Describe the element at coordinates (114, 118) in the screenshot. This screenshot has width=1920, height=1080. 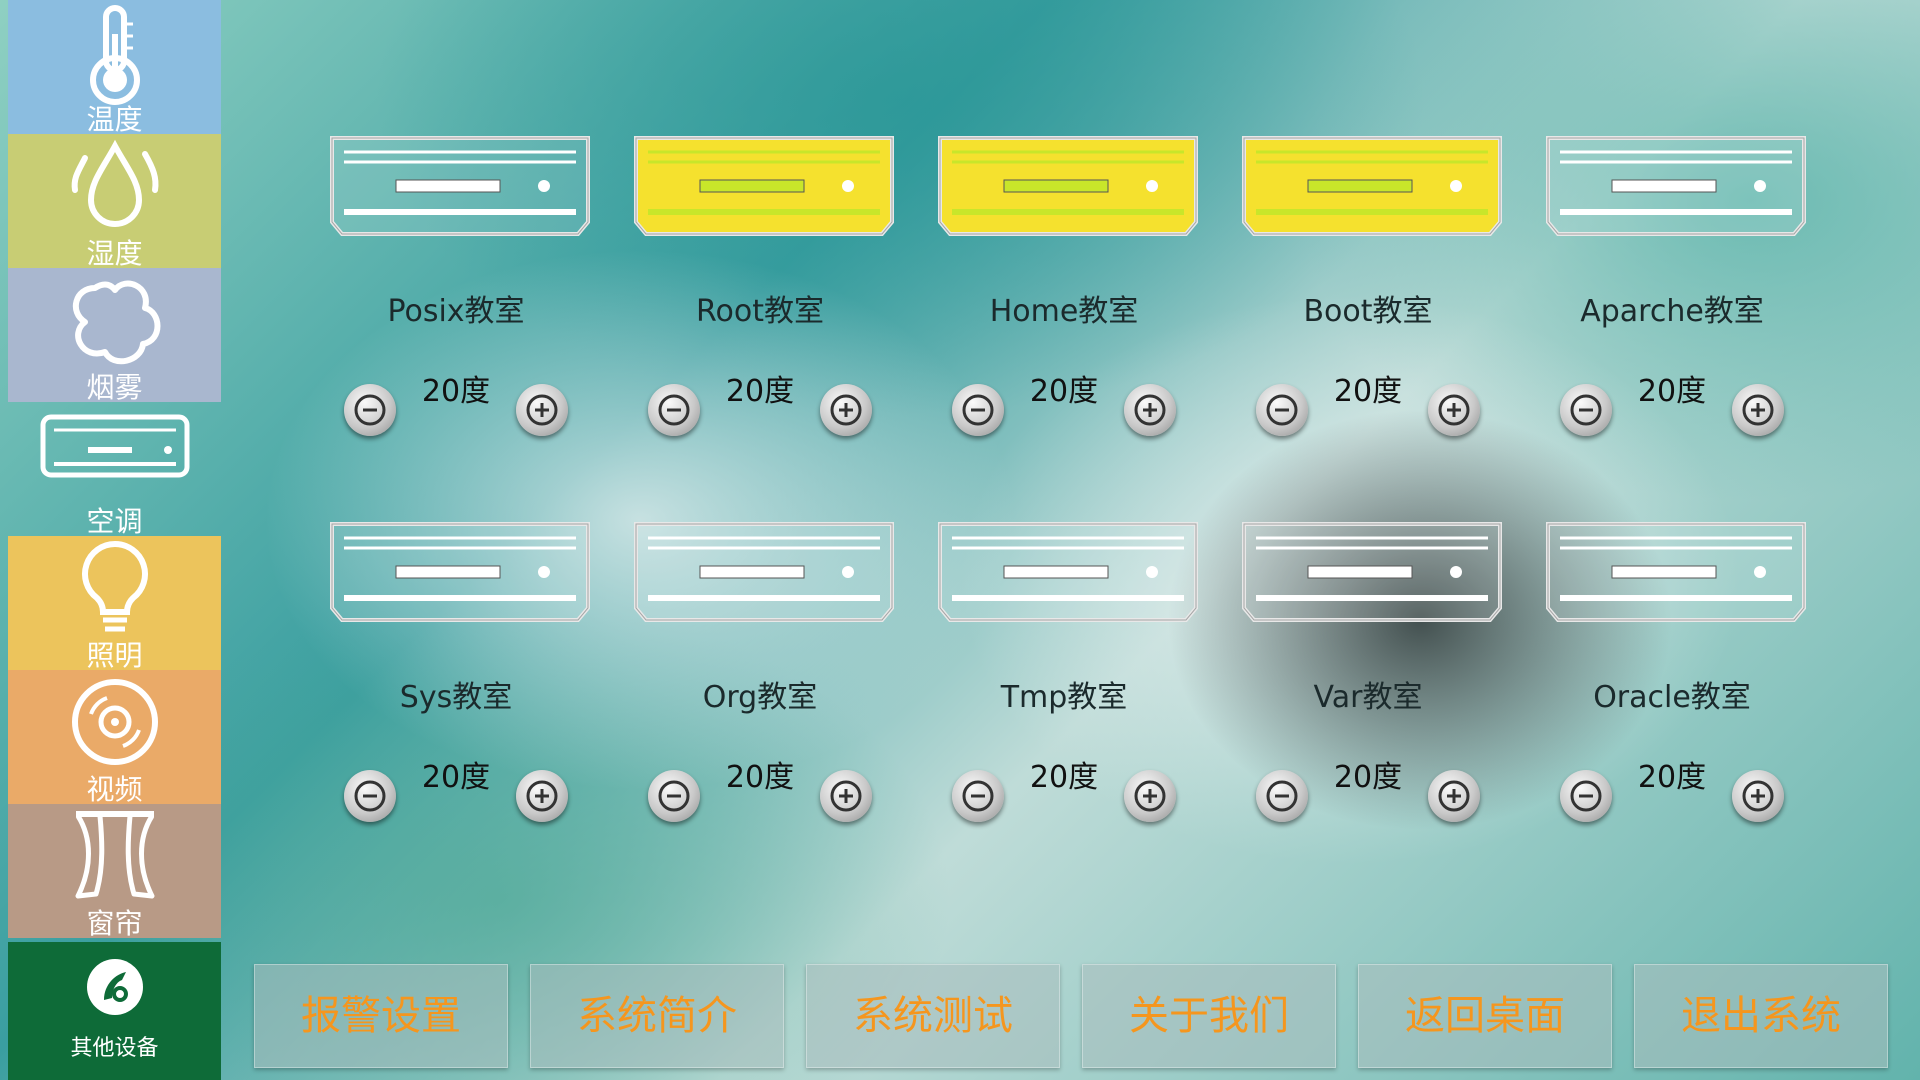
I see `sidebar-item-label: 温度` at that location.